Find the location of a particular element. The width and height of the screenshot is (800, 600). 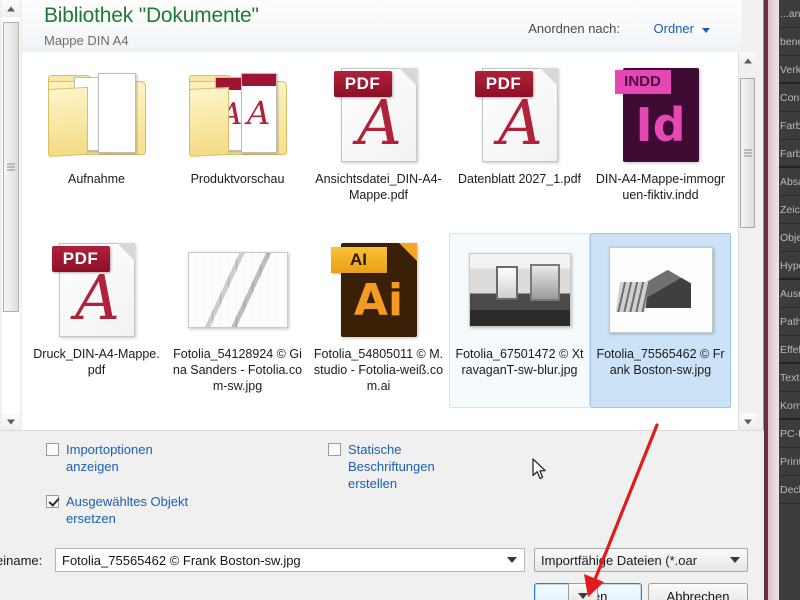

panel-tab: Textur is located at coordinates (789, 378).